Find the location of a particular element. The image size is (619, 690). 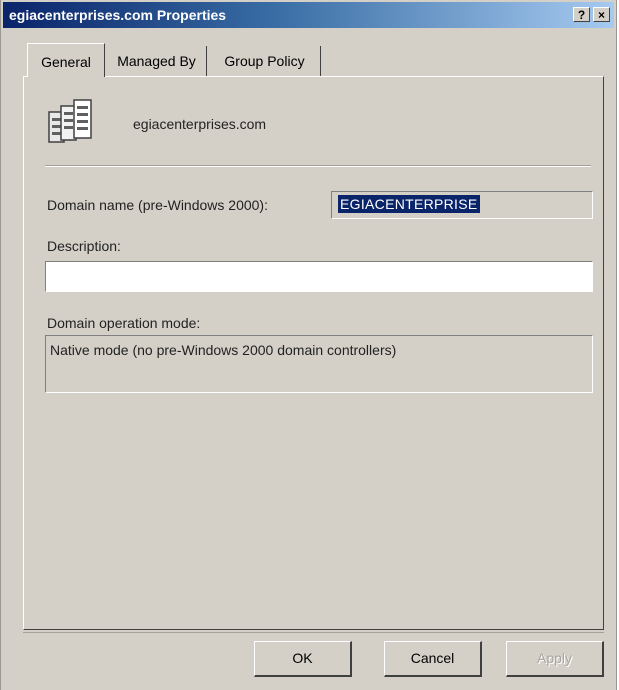

tab-group-policy: Group Policy is located at coordinates (265, 61).